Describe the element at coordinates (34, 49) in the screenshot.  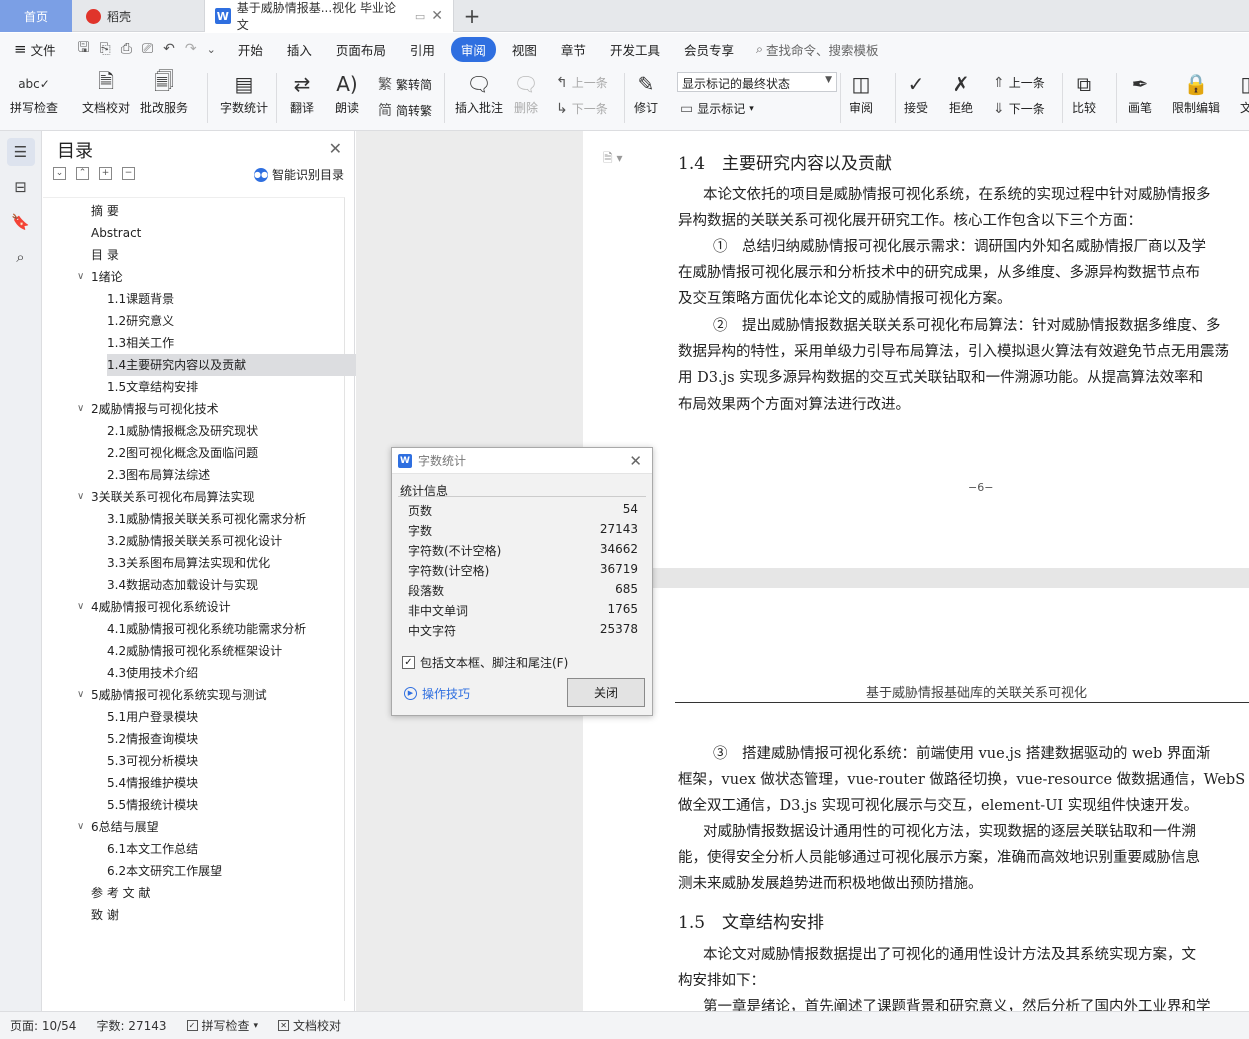
I see `file-menu: ≡ 文件` at that location.